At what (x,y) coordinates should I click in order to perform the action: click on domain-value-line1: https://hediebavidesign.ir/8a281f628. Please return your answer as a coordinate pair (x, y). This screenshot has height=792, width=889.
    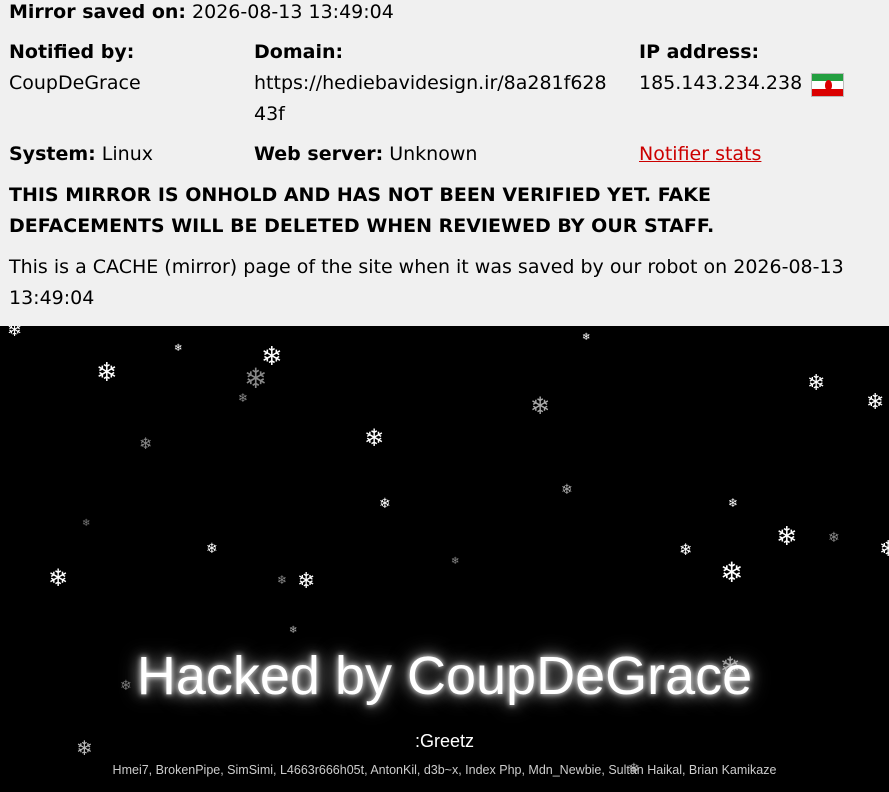
    Looking at the image, I should click on (430, 83).